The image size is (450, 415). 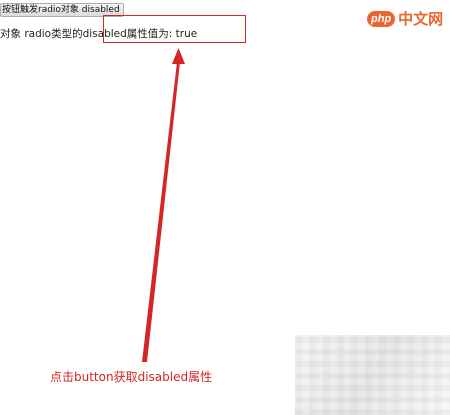 What do you see at coordinates (161, 212) in the screenshot?
I see `arrow-shaft` at bounding box center [161, 212].